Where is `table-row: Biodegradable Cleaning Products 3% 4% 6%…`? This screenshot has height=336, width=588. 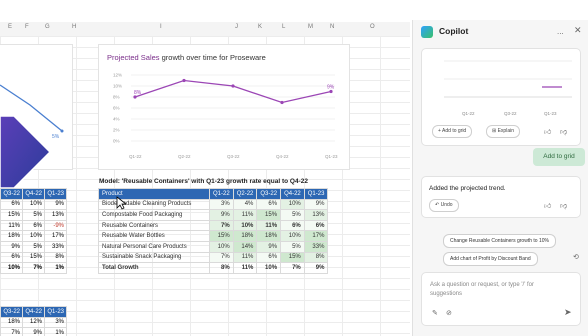 table-row: Biodegradable Cleaning Products 3% 4% 6%… is located at coordinates (213, 204).